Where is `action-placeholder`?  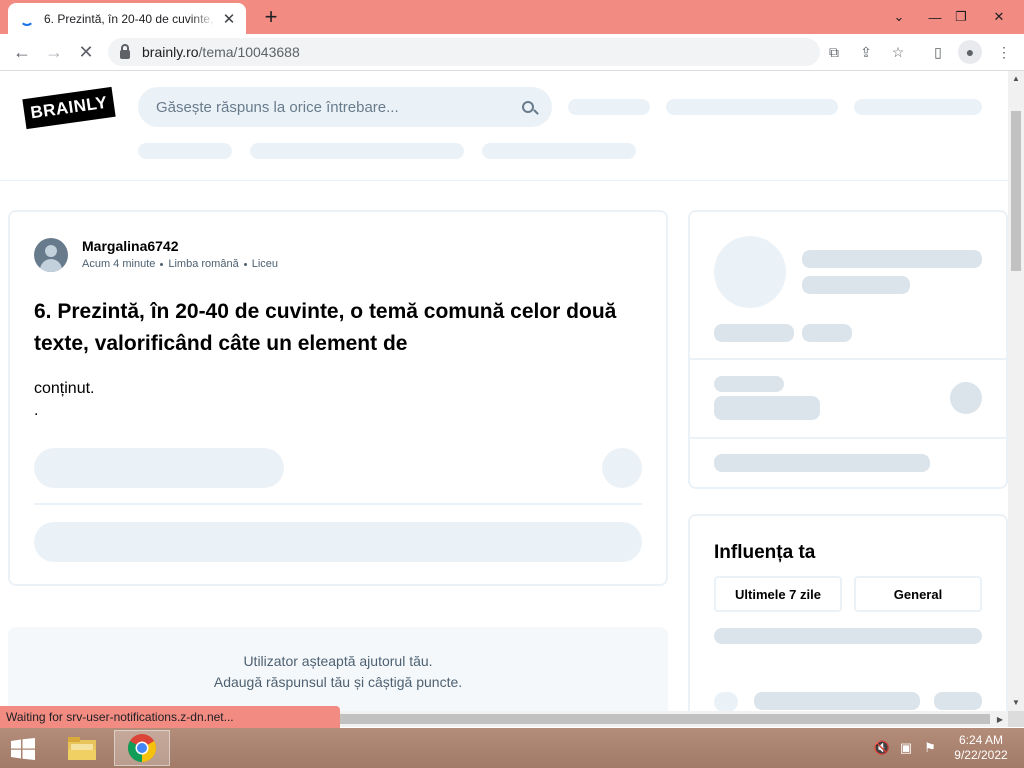
action-placeholder is located at coordinates (338, 542).